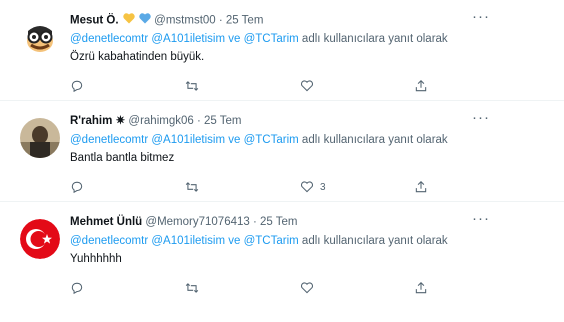 Image resolution: width=564 pixels, height=322 pixels. What do you see at coordinates (137, 57) in the screenshot?
I see `tweet-text: Özrü kabahatinden büyük.` at bounding box center [137, 57].